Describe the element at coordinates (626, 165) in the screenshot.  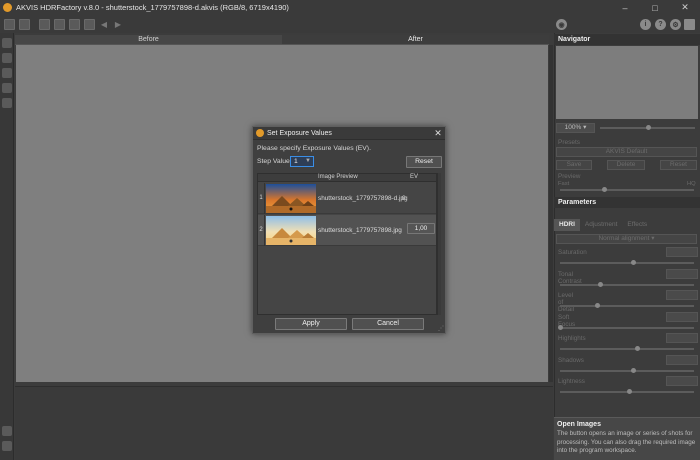
I see `delete-preset-button: Delete` at that location.